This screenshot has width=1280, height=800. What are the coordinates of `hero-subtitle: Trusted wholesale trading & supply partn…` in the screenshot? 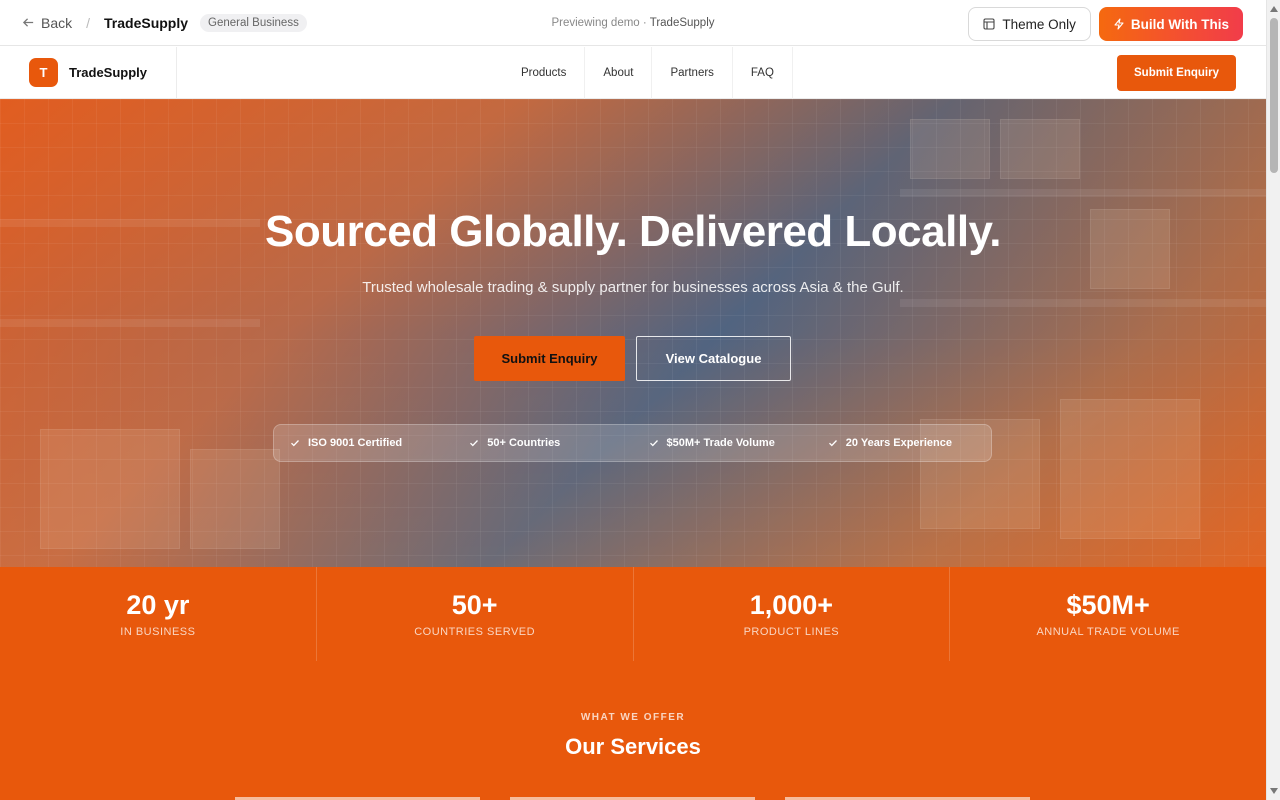 It's located at (633, 287).